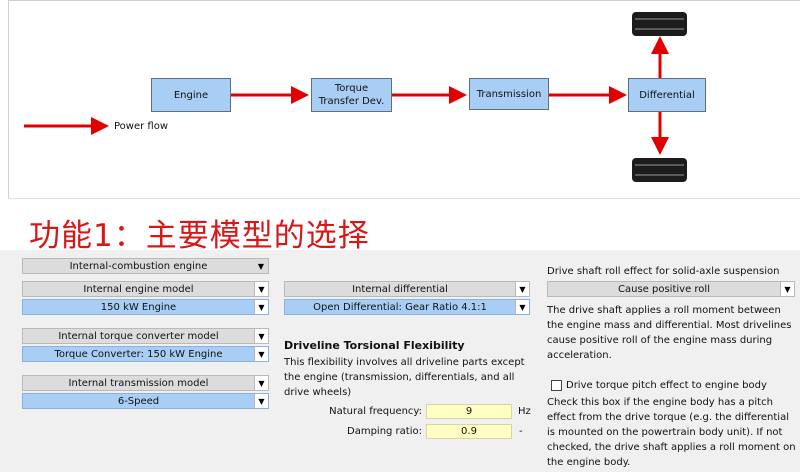 The image size is (800, 472). I want to click on pitch-effect-checkbox, so click(556, 385).